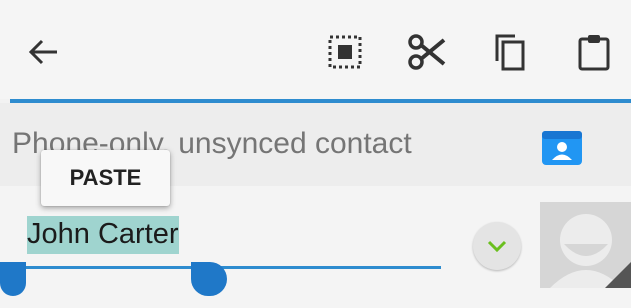  I want to click on clipboard-icon, so click(594, 53).